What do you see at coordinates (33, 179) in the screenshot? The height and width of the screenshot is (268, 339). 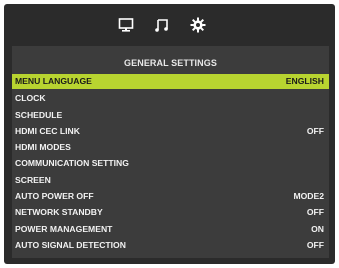 I see `menu-item-label: SCREEN` at bounding box center [33, 179].